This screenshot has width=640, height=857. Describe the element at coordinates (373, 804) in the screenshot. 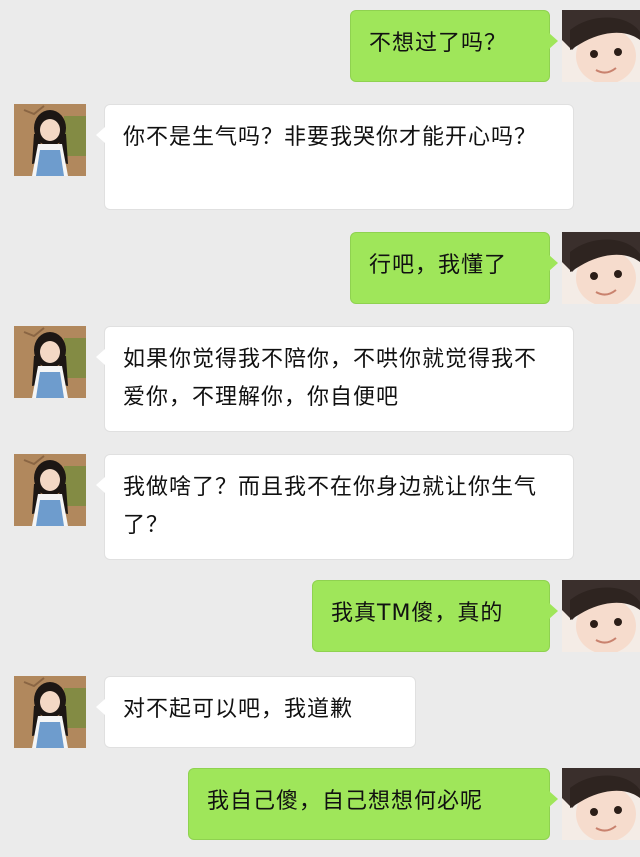

I see `message-bubble-sent: 我自己傻，自己想想何必呢` at that location.